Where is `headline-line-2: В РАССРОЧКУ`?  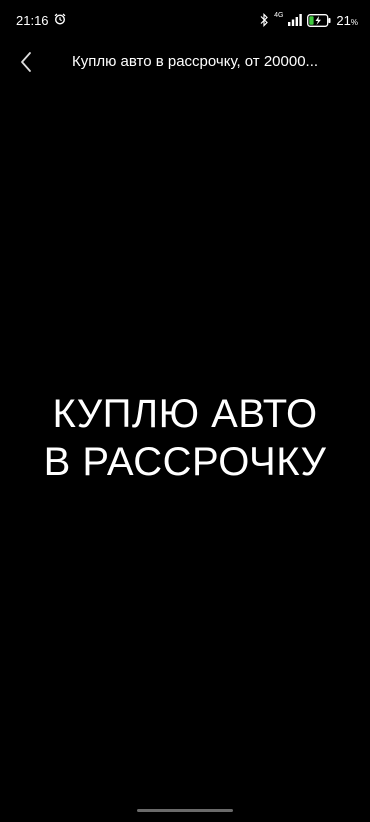
headline-line-2: В РАССРОЧКУ is located at coordinates (185, 462).